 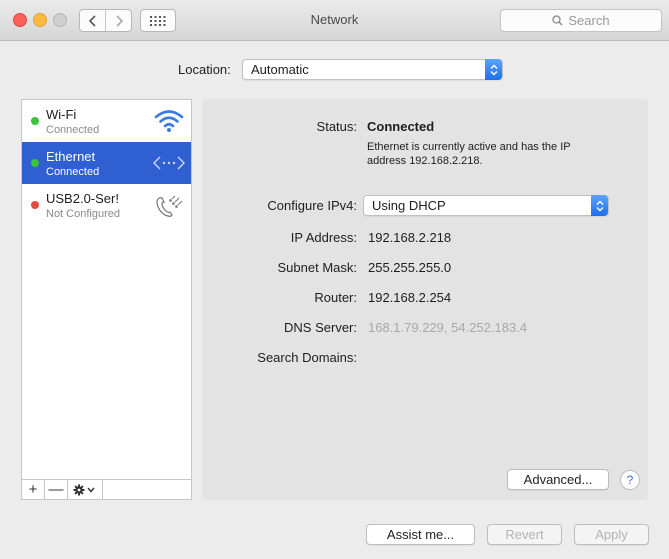 What do you see at coordinates (56, 489) in the screenshot?
I see `remove-service-button: —` at bounding box center [56, 489].